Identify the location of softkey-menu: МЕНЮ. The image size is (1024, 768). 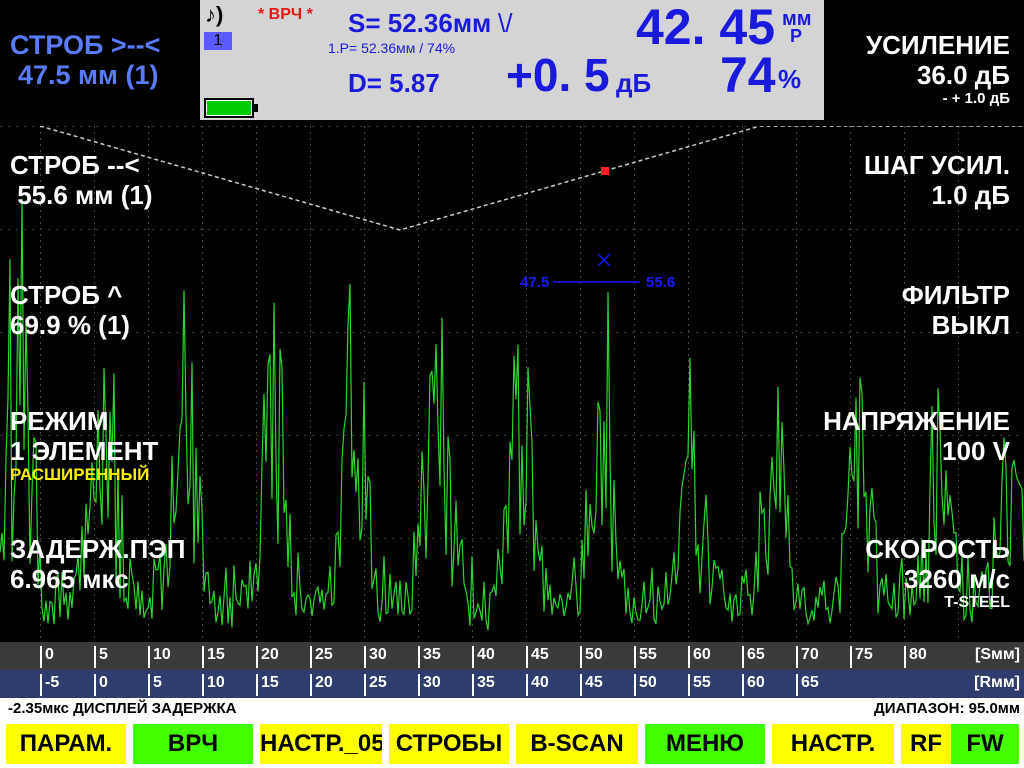
(705, 744).